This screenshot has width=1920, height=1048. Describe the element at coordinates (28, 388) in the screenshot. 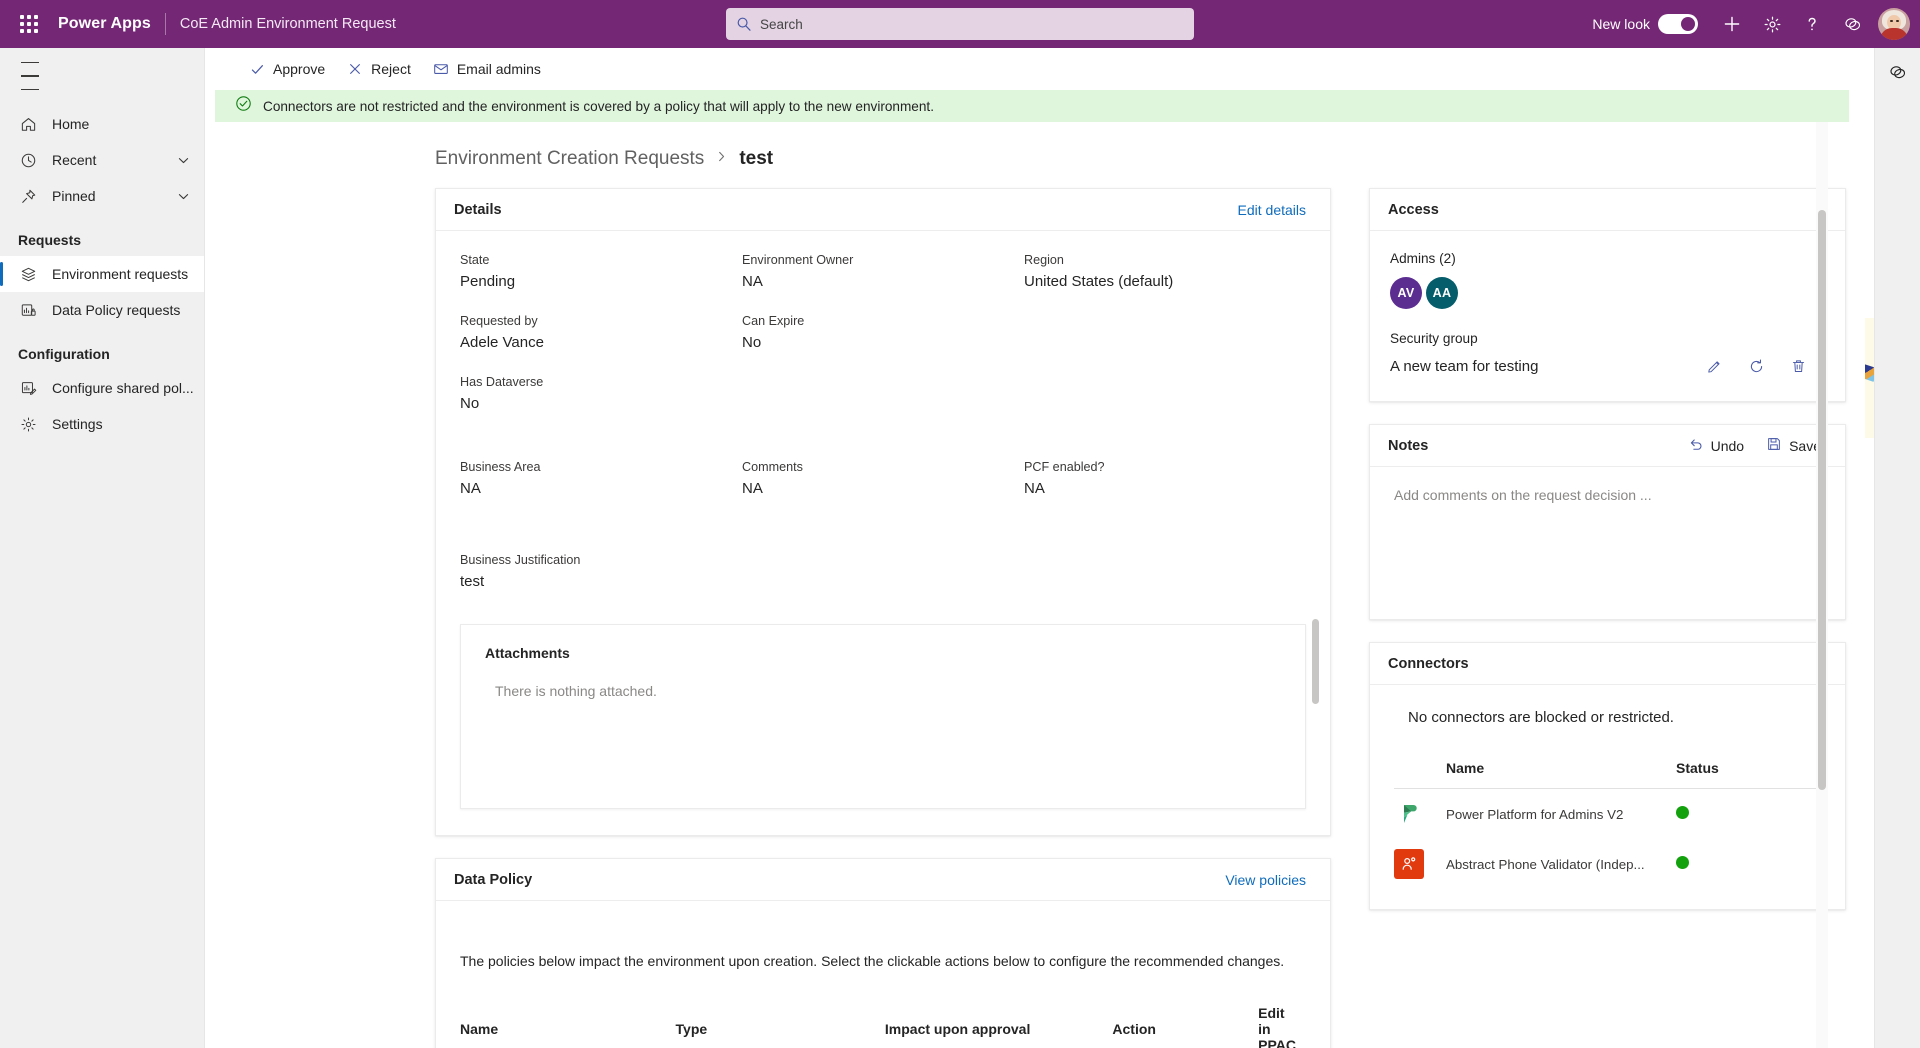

I see `edit-chart-icon` at that location.